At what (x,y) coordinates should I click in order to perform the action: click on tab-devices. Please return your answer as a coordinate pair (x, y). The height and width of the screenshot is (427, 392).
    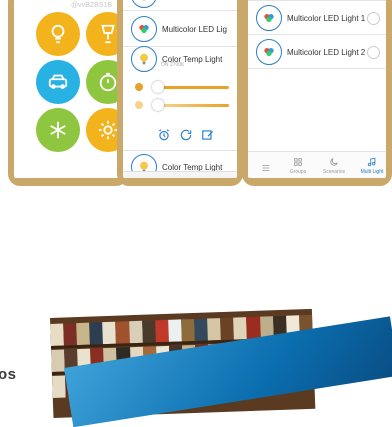
    Looking at the image, I should click on (266, 169).